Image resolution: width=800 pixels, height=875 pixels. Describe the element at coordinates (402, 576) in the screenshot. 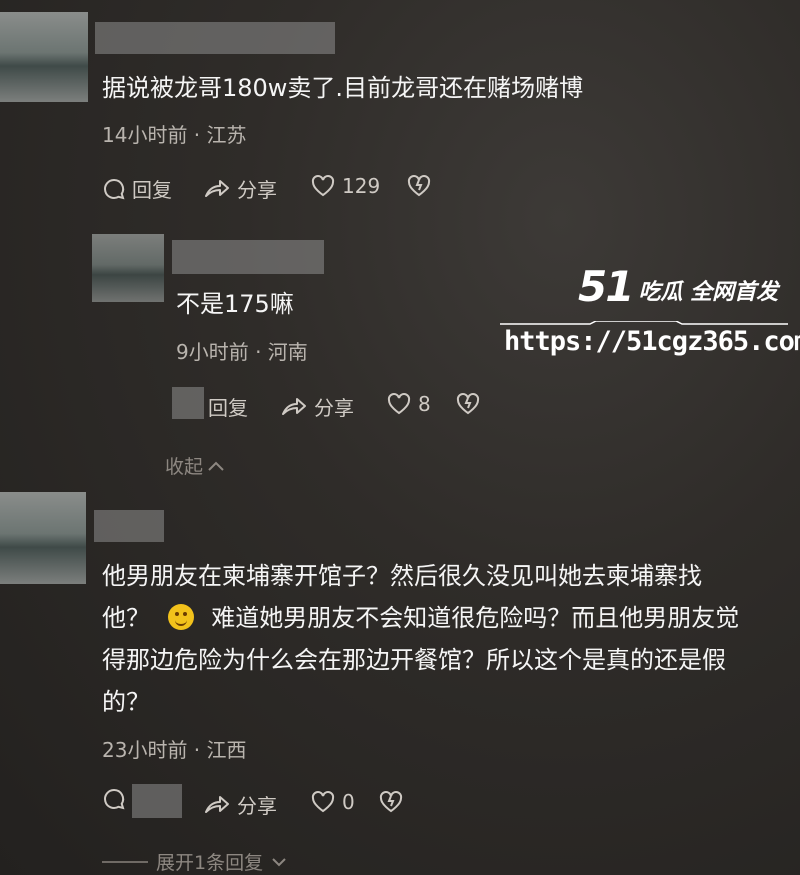

I see `comment-text-line-1: 他男朋友在柬埔寨开馆子？然后很久没见叫她去柬埔寨找` at that location.